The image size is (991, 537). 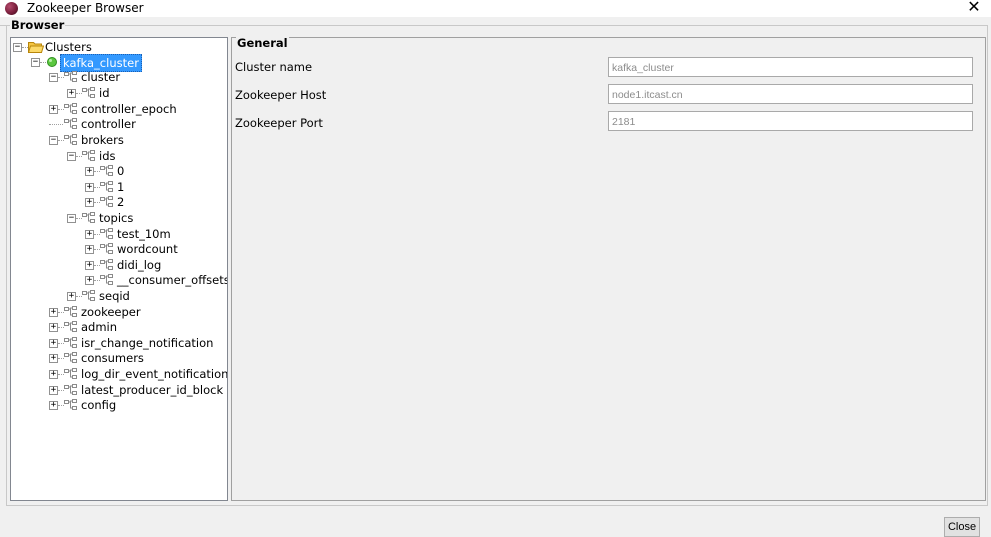 I want to click on tree-item-brokers: − brokers, so click(x=118, y=140).